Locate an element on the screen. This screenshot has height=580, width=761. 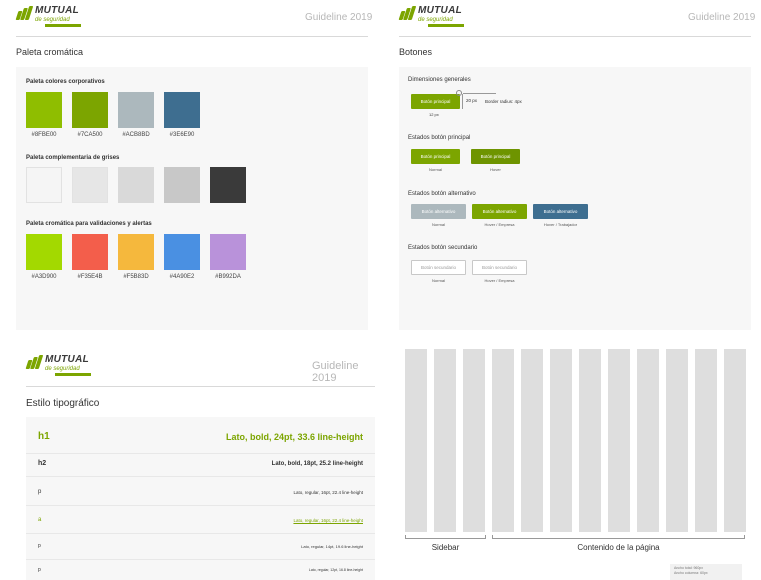
grid-note-line2: Ancho columna: 60px is located at coordinates (691, 573).